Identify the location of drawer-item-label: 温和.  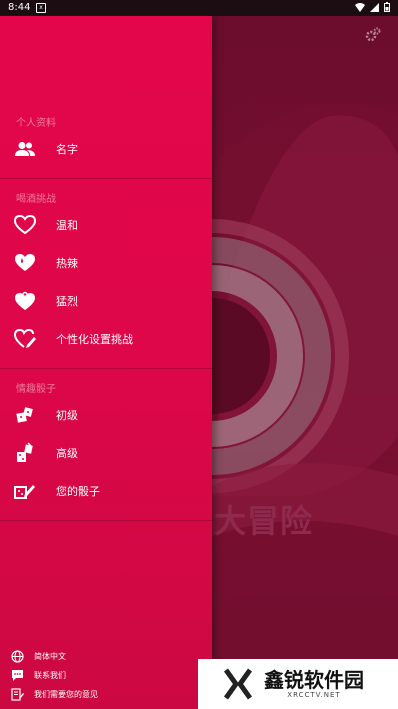
(67, 225).